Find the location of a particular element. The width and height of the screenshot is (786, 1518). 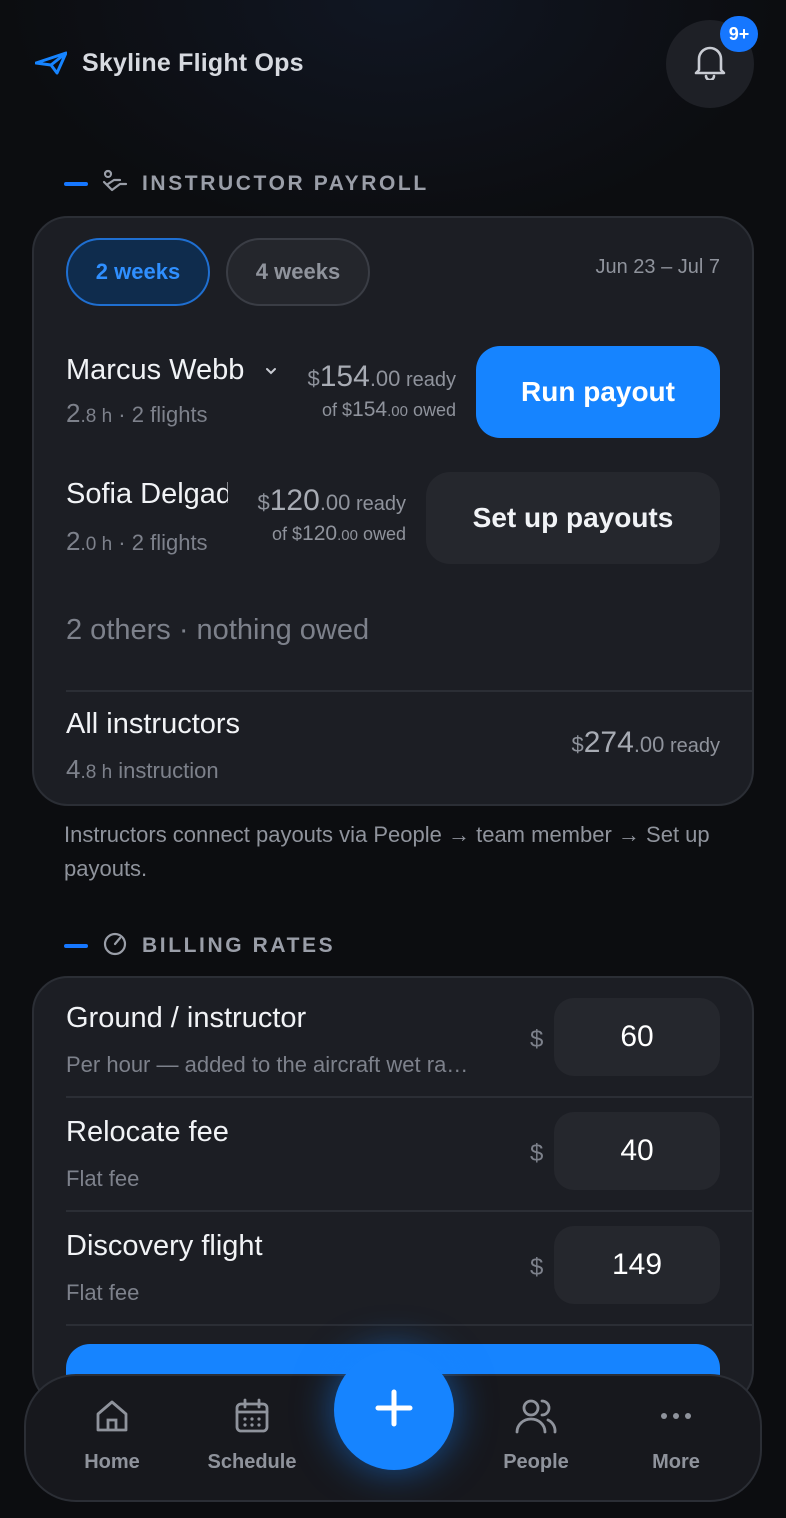

bell-icon is located at coordinates (710, 64).